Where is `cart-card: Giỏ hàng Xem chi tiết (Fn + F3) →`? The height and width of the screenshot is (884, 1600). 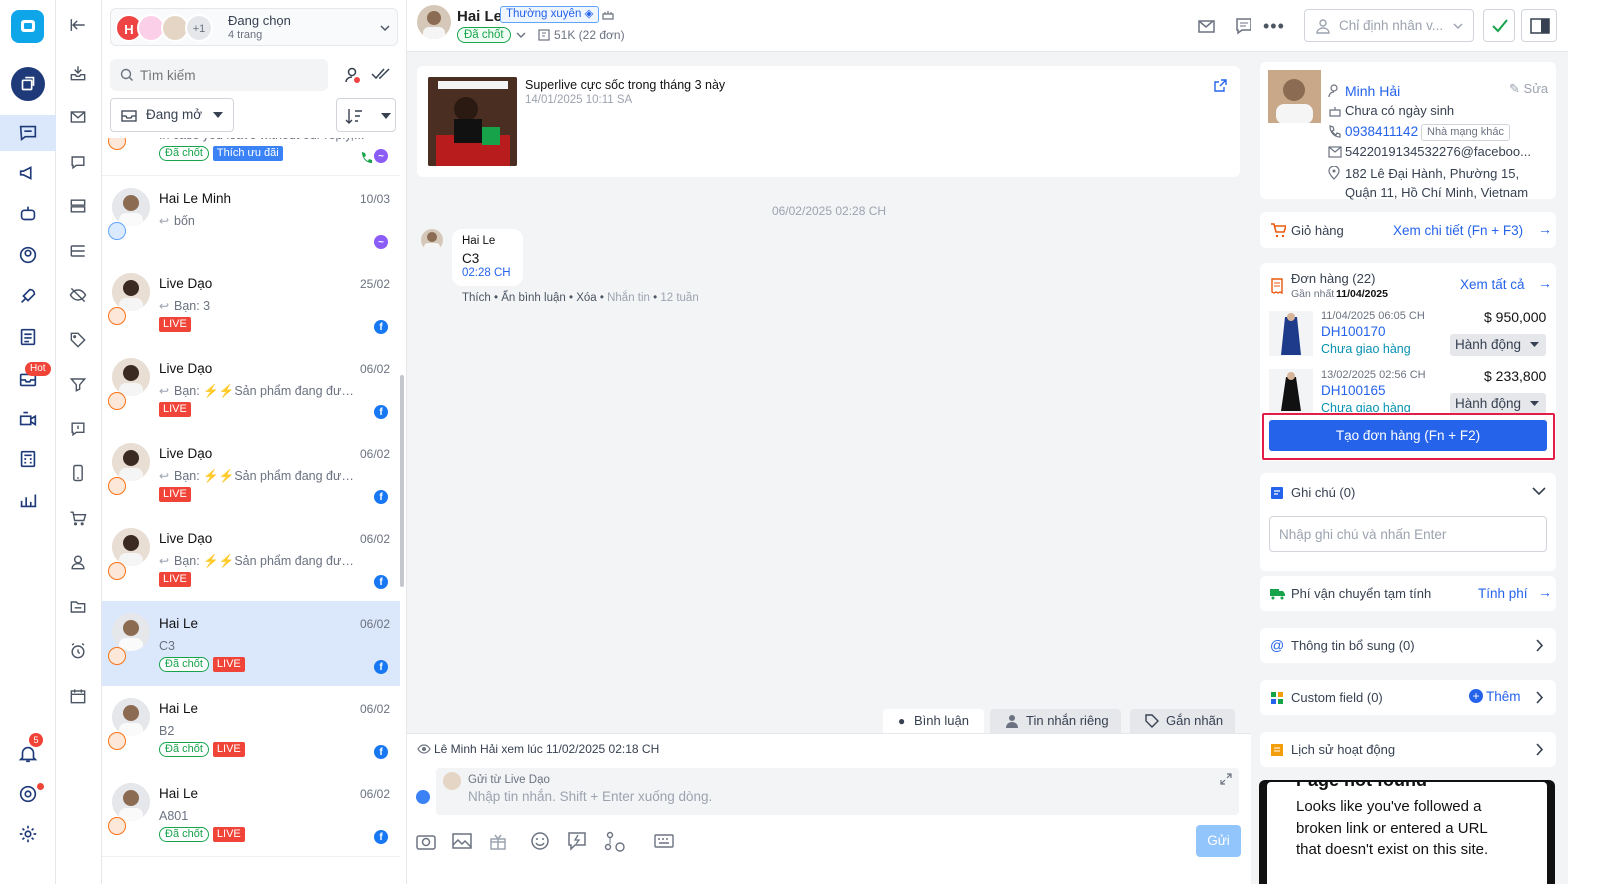
cart-card: Giỏ hàng Xem chi tiết (Fn + F3) → is located at coordinates (1408, 230).